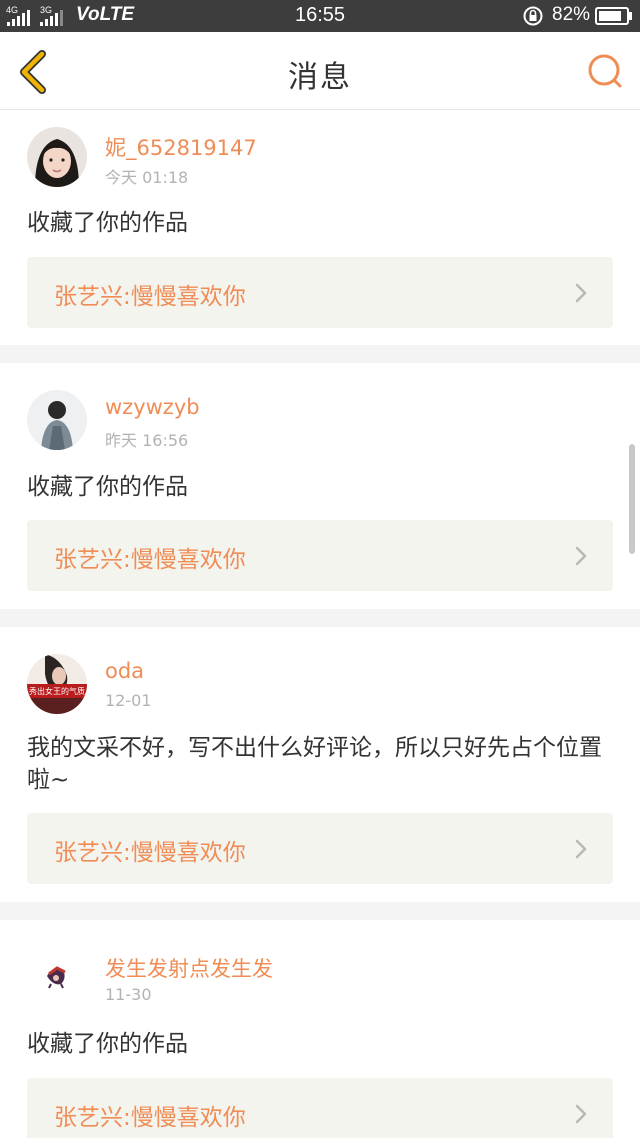  Describe the element at coordinates (57, 691) in the screenshot. I see `svg-text: 秀出女王的气质` at that location.